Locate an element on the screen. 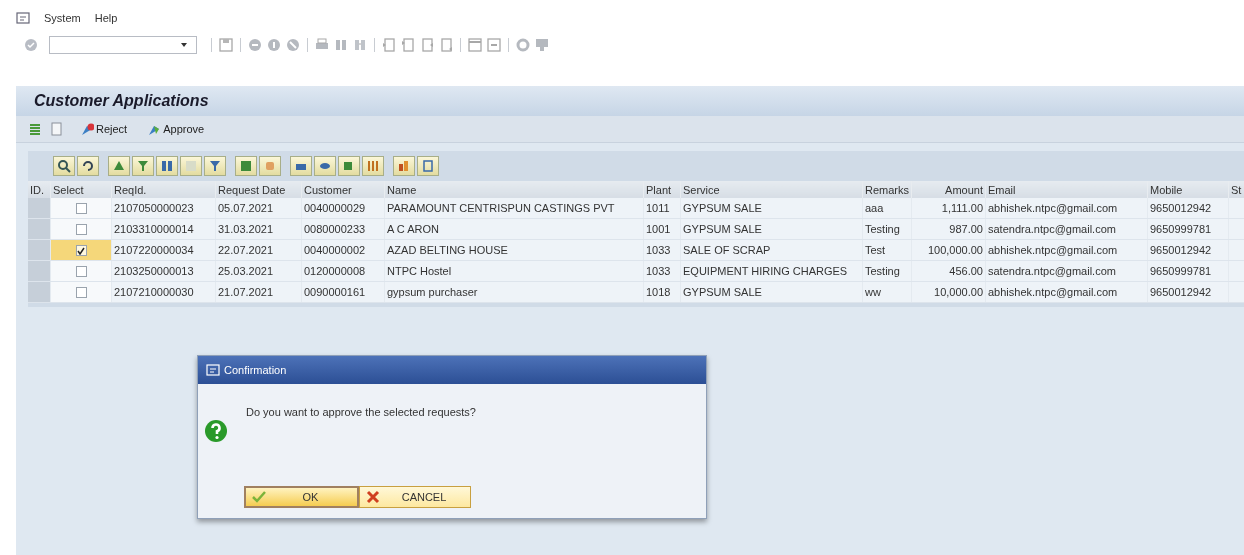 This screenshot has height=555, width=1244. command-field is located at coordinates (123, 45).